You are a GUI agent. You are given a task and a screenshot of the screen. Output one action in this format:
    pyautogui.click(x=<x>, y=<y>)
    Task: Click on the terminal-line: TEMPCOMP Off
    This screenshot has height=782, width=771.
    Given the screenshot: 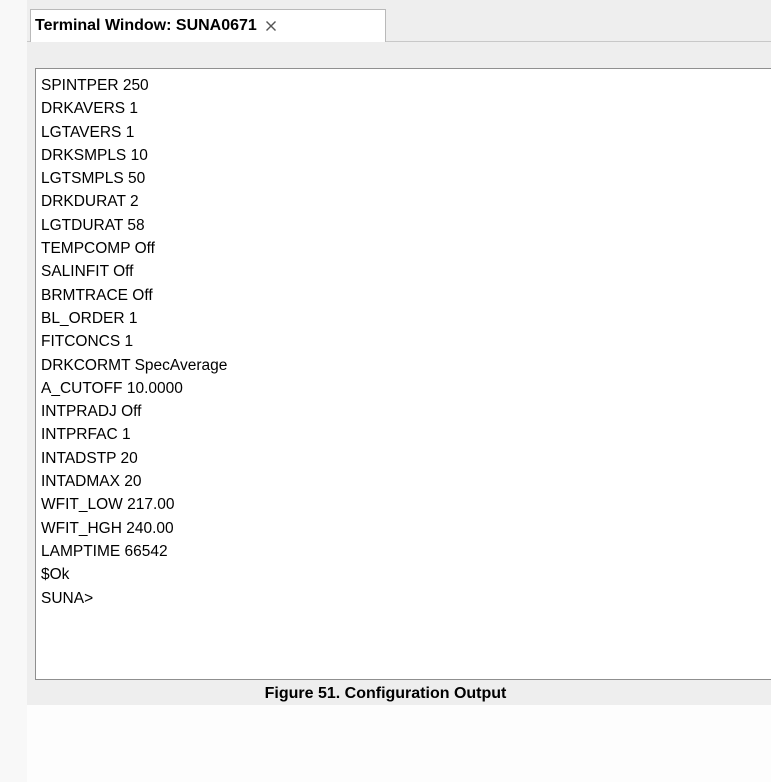 What is the action you would take?
    pyautogui.click(x=98, y=249)
    